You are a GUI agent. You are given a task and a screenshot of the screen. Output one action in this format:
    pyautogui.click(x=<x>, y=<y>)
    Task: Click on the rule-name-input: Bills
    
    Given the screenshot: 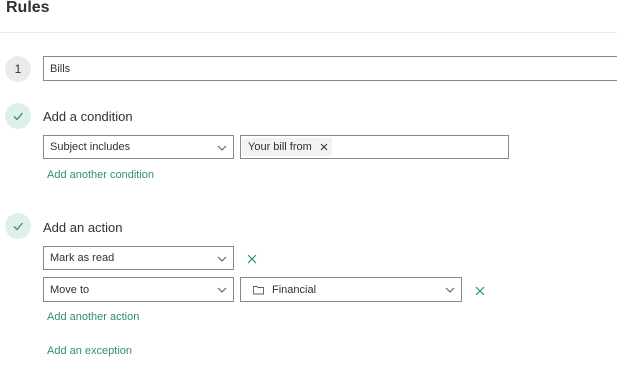 What is the action you would take?
    pyautogui.click(x=330, y=68)
    